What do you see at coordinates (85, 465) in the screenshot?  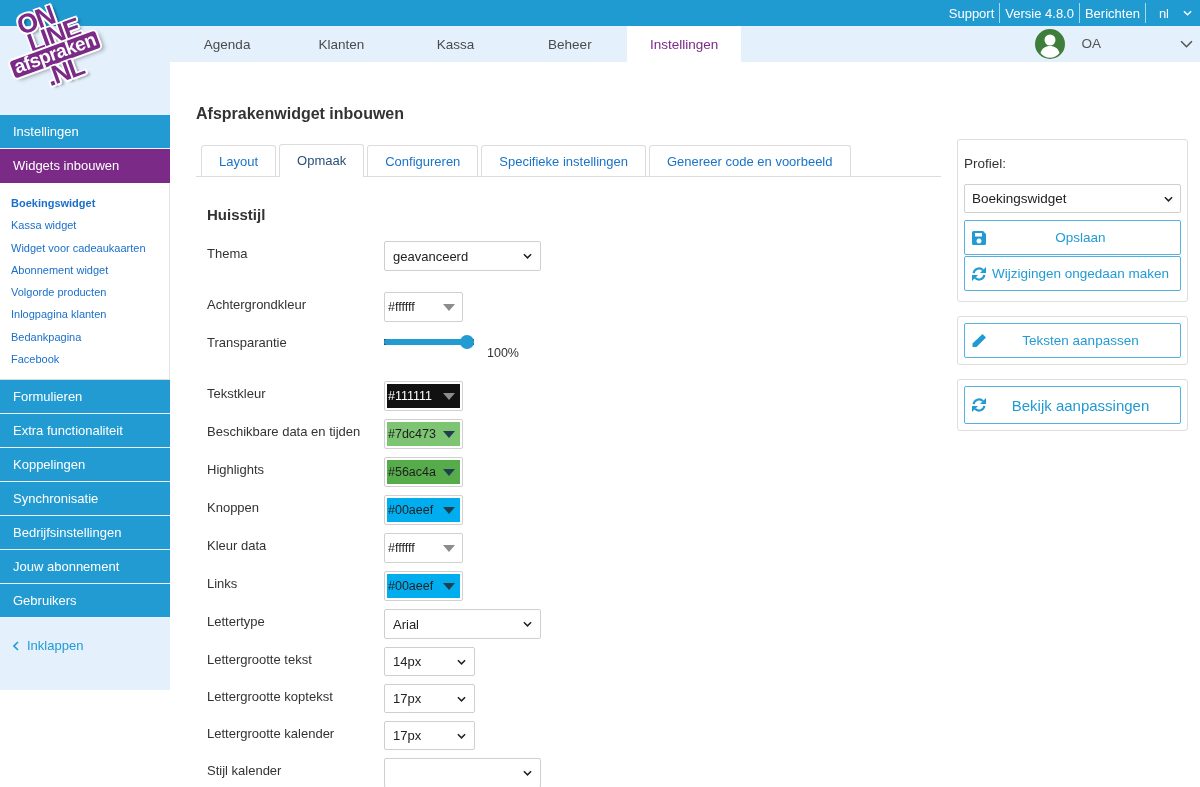 I see `sidebar-item: Koppelingen` at bounding box center [85, 465].